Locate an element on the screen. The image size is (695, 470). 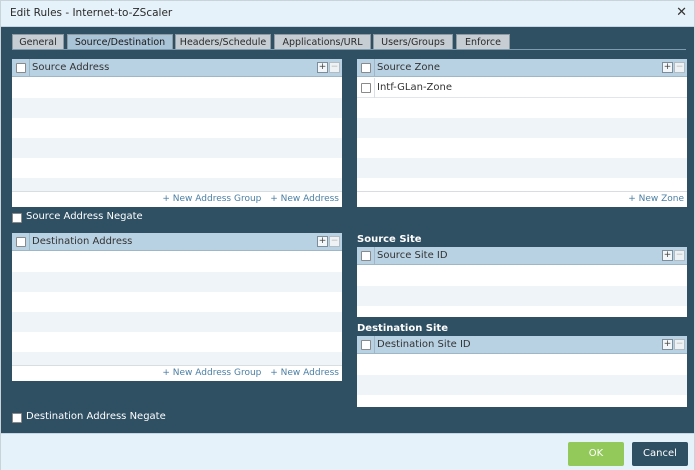
source-zone-list: Intf-GLan-Zone is located at coordinates (522, 138).